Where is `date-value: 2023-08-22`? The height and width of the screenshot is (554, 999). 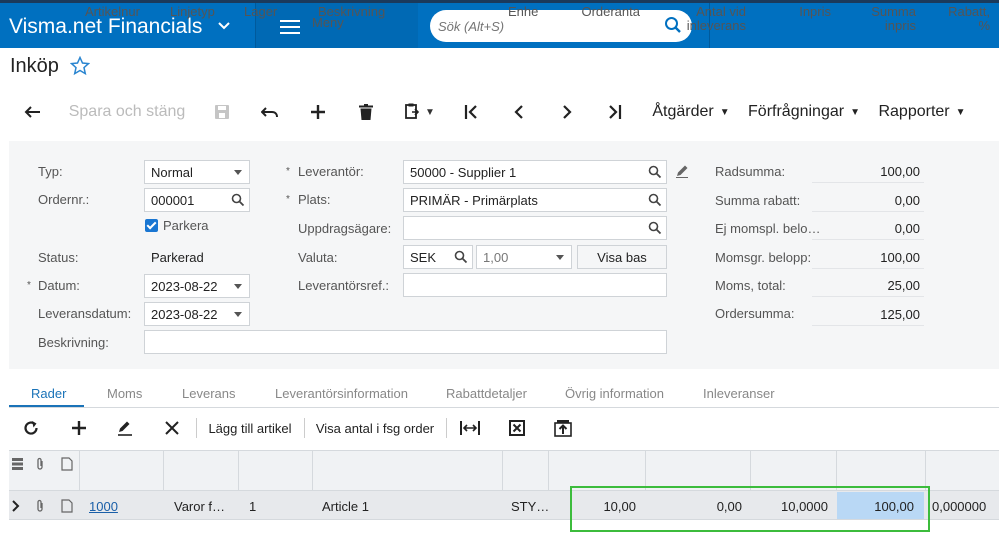 date-value: 2023-08-22 is located at coordinates (184, 286).